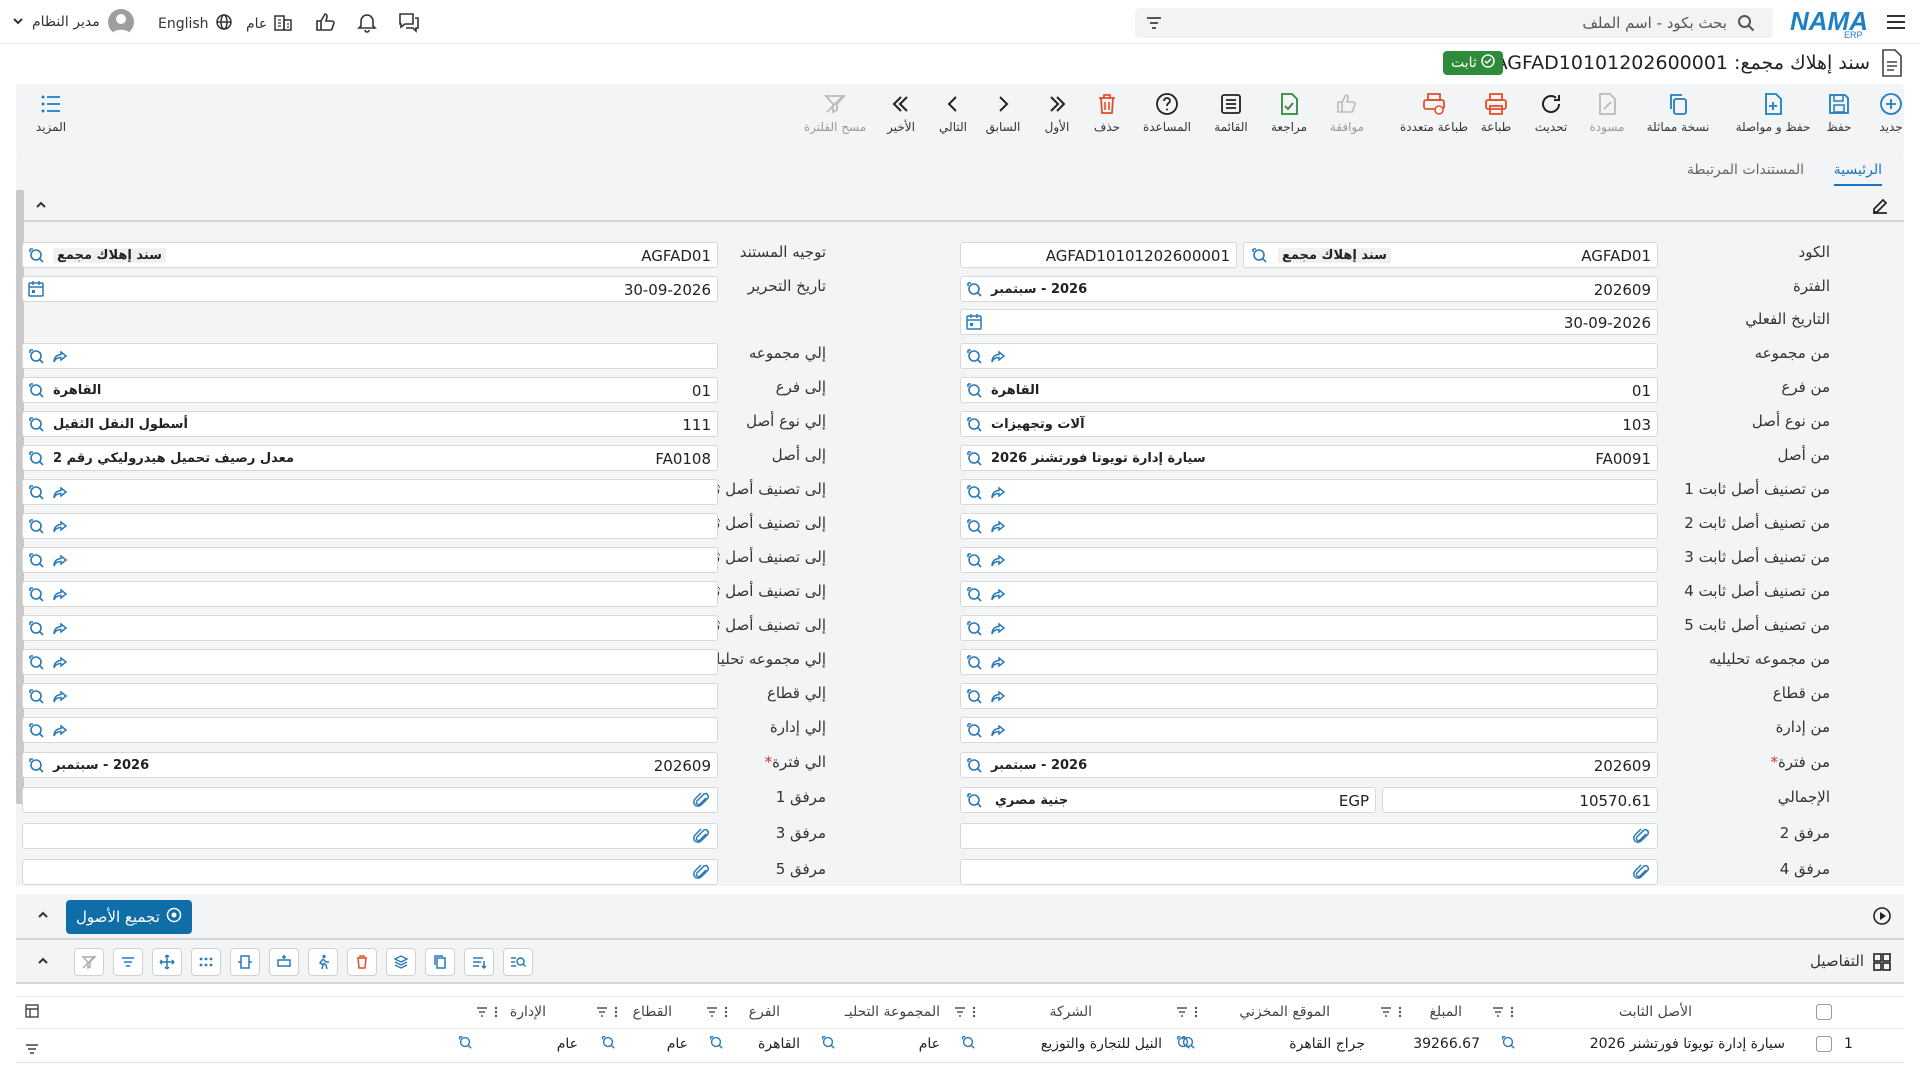 This screenshot has height=1080, width=1920. What do you see at coordinates (518, 962) in the screenshot?
I see `zoom-list-icon` at bounding box center [518, 962].